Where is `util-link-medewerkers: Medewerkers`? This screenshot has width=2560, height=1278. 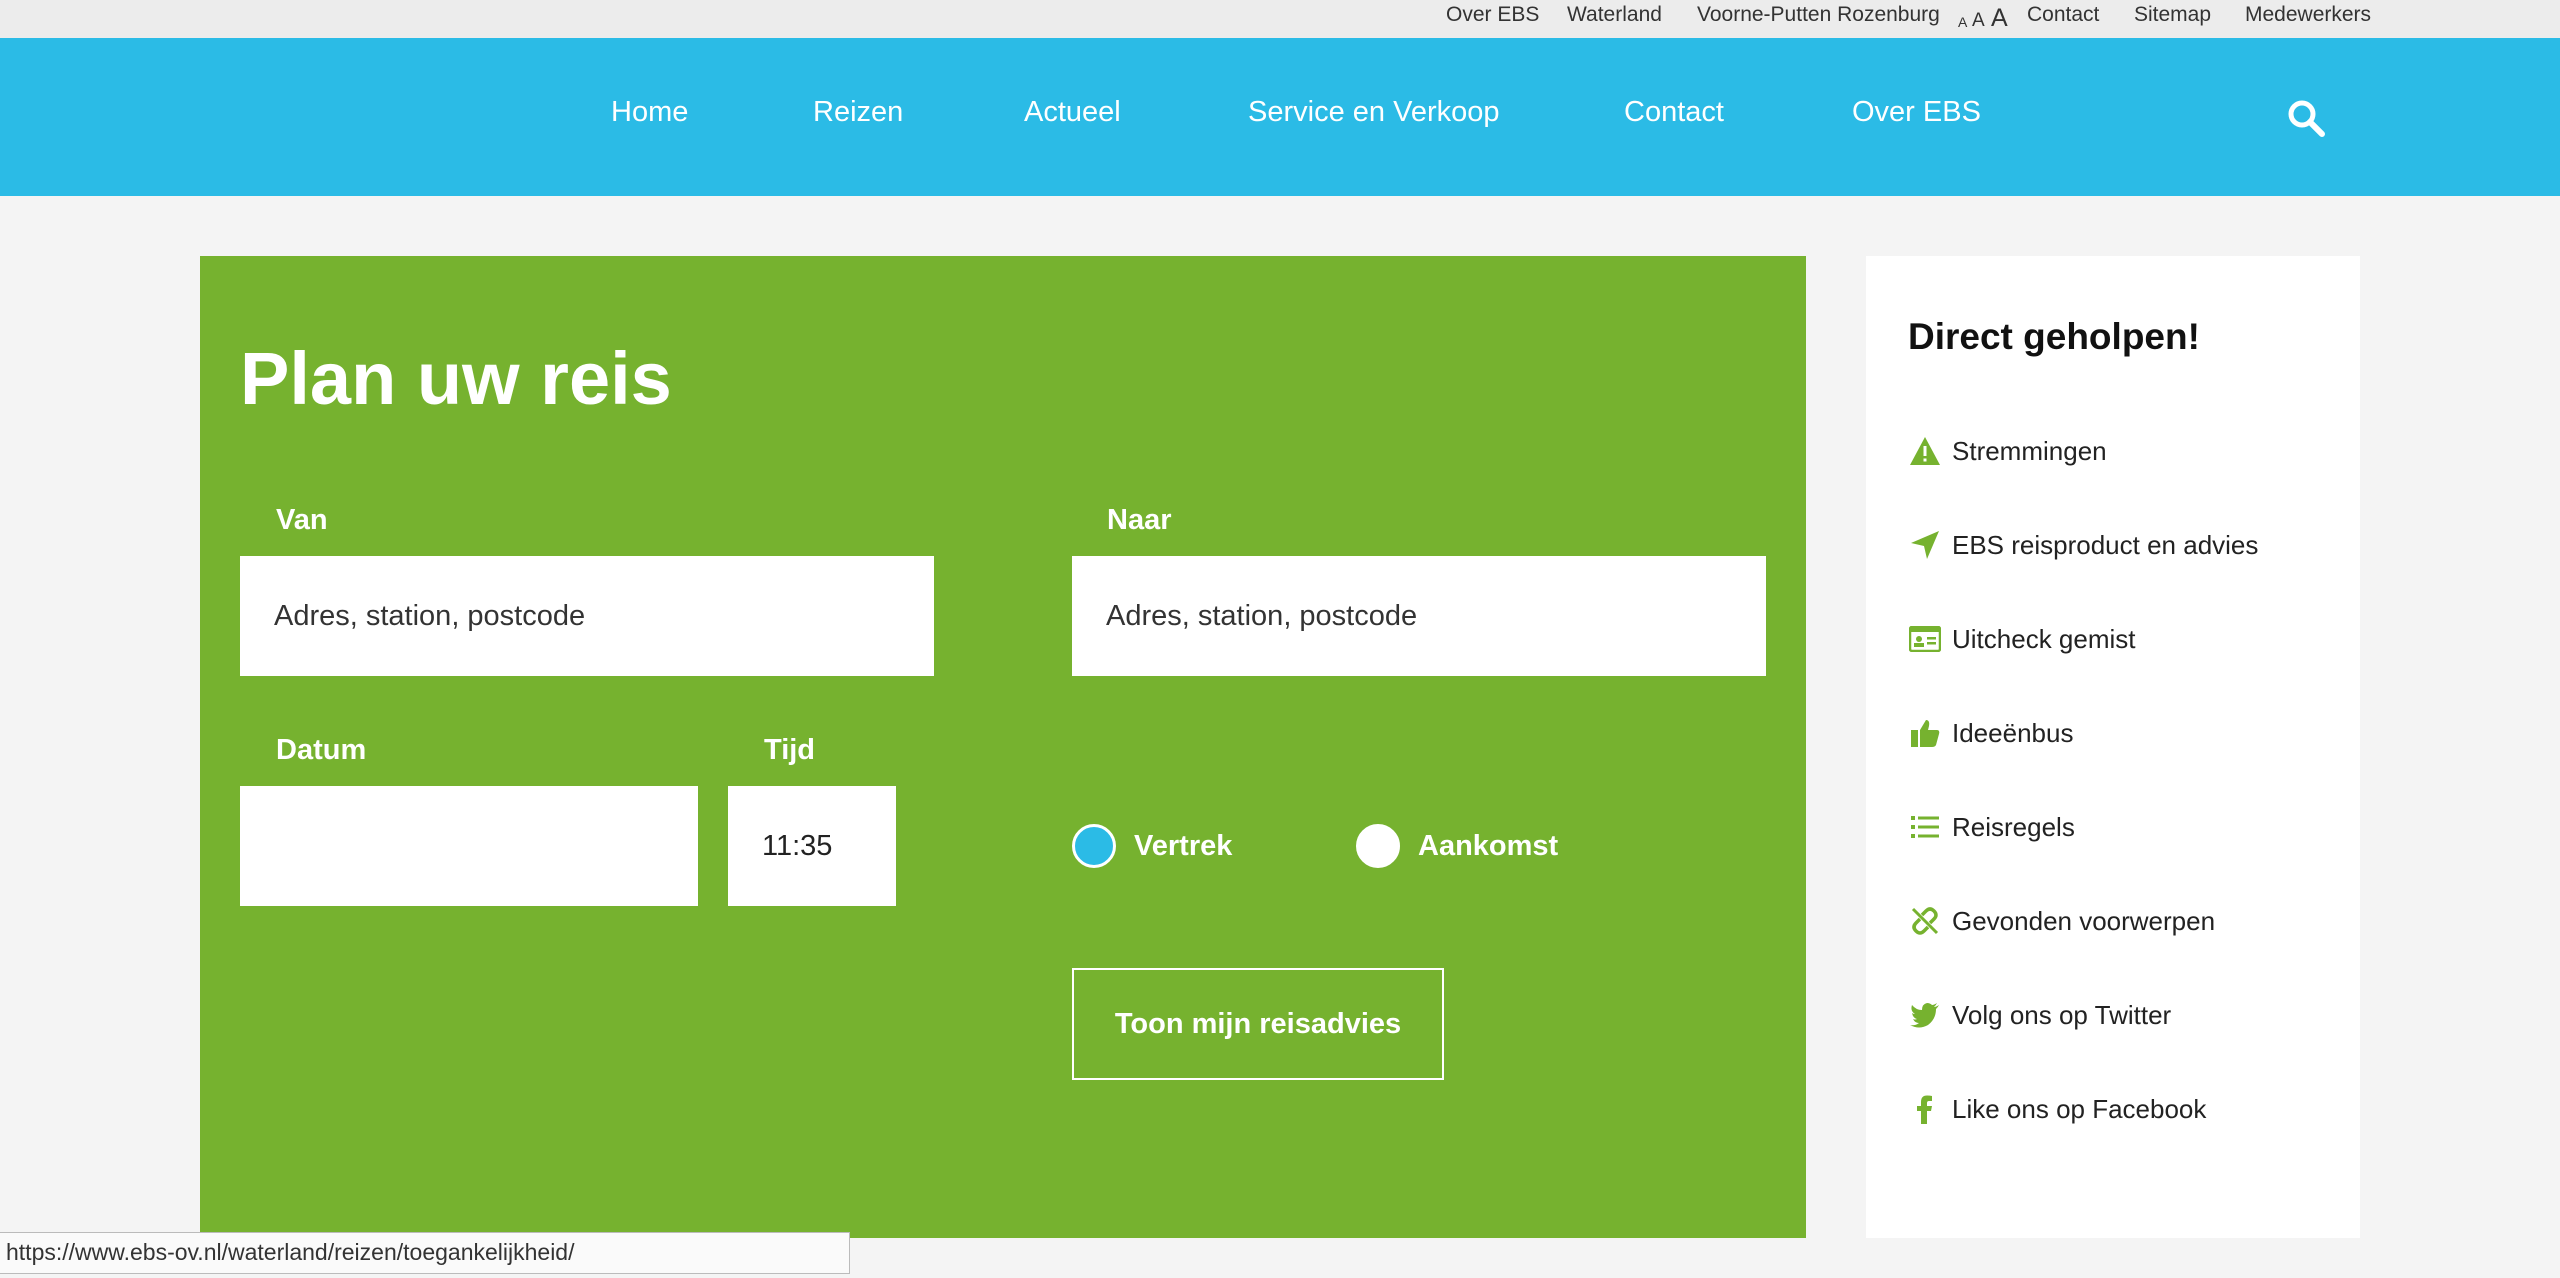
util-link-medewerkers: Medewerkers is located at coordinates (2308, 15).